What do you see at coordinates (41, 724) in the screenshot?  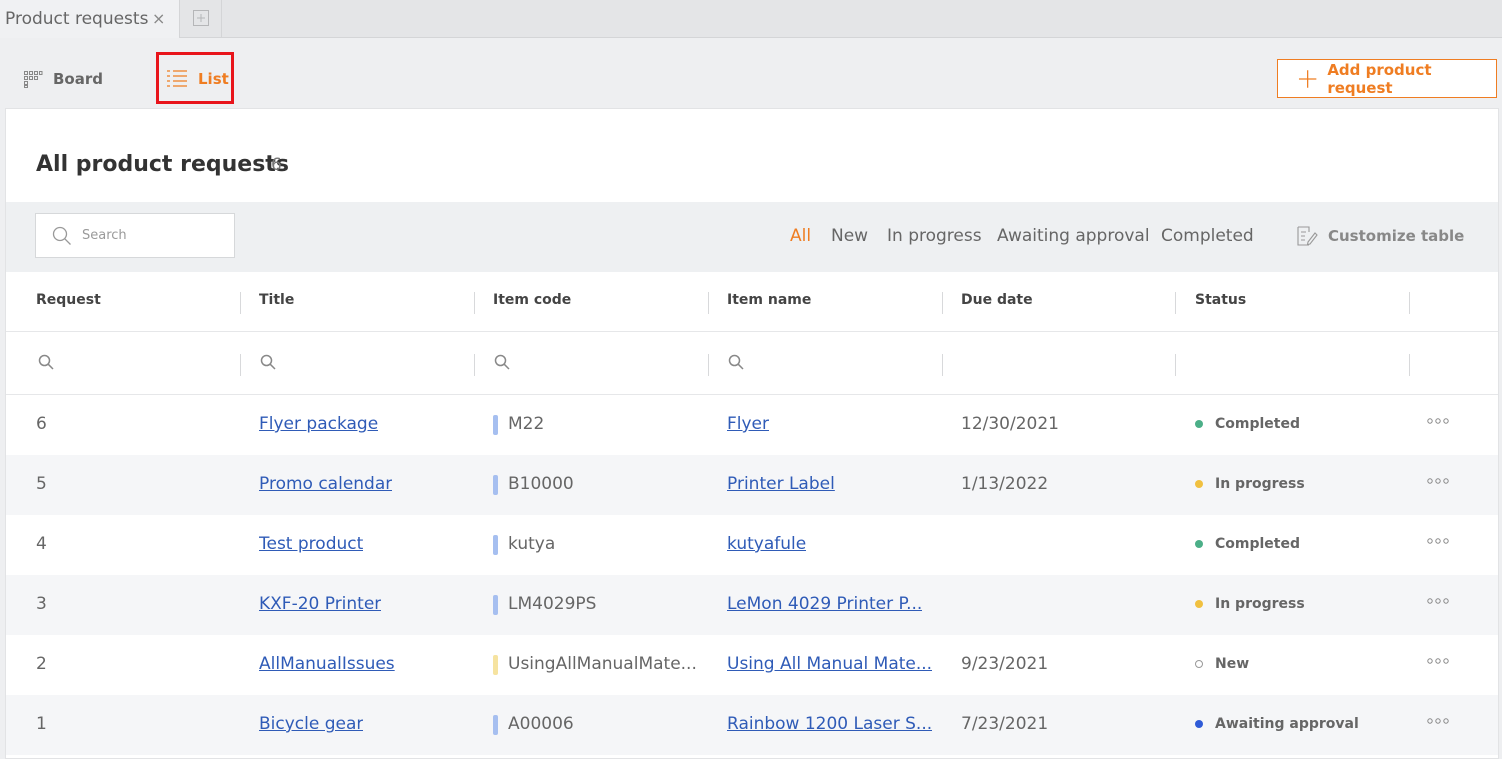 I see `request-number: 1` at bounding box center [41, 724].